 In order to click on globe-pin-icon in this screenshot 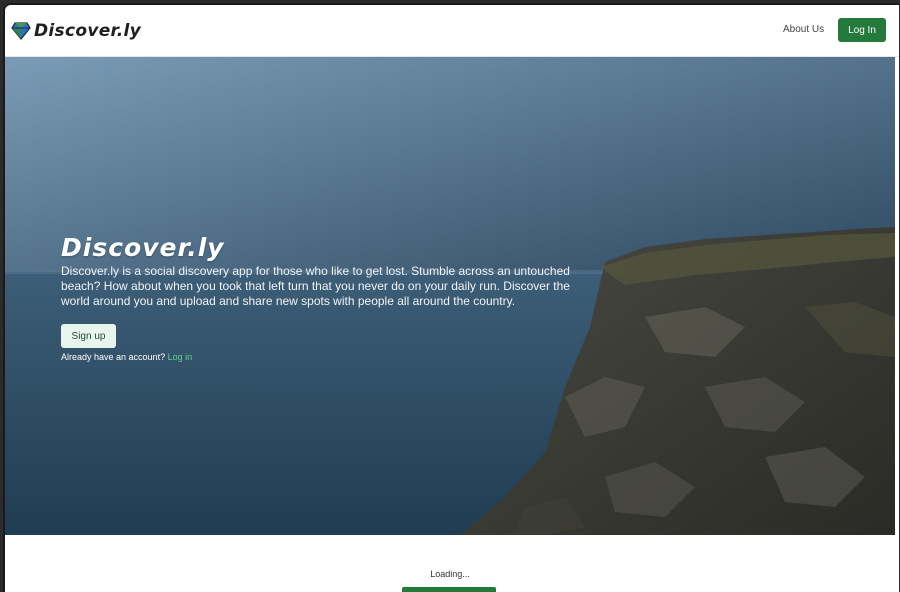, I will do `click(21, 31)`.